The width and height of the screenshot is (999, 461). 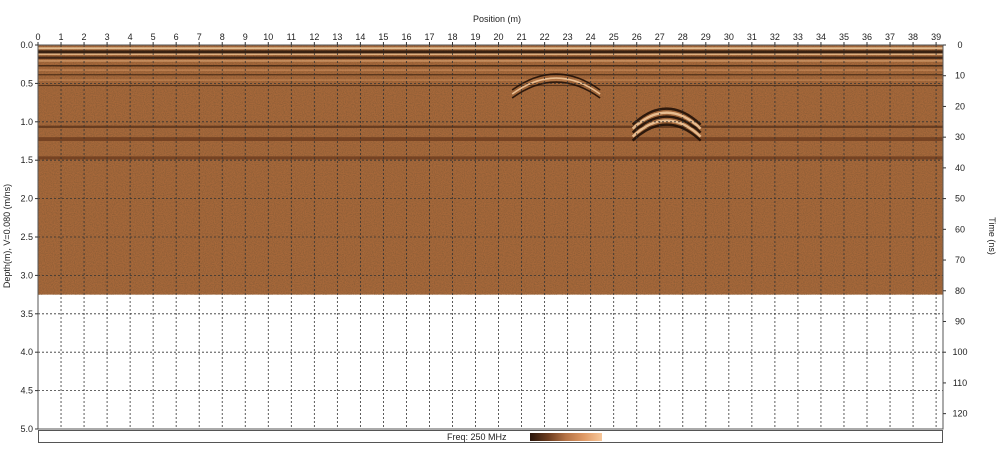 I want to click on x-tick-label: 35, so click(x=844, y=37).